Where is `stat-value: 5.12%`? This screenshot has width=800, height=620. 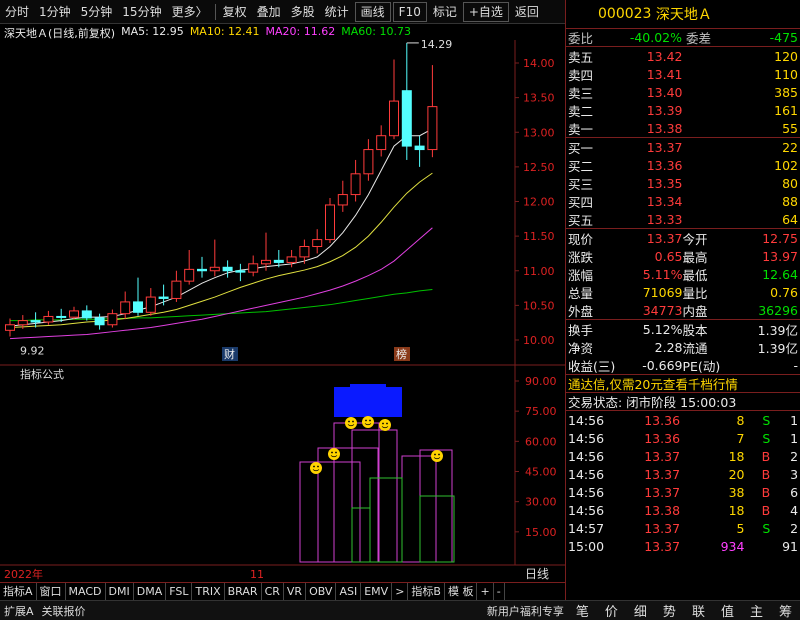
stat-value: 5.12% is located at coordinates (662, 329).